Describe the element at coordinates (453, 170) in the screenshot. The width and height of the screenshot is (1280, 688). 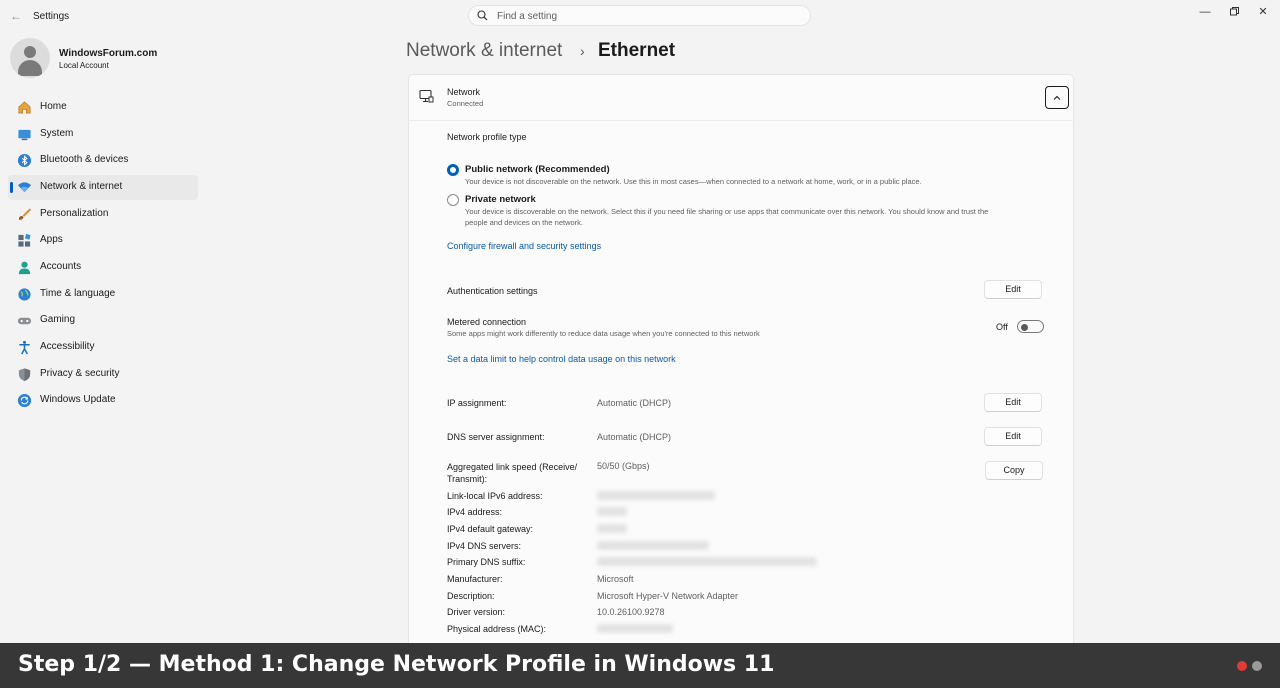
I see `public-network-radio` at that location.